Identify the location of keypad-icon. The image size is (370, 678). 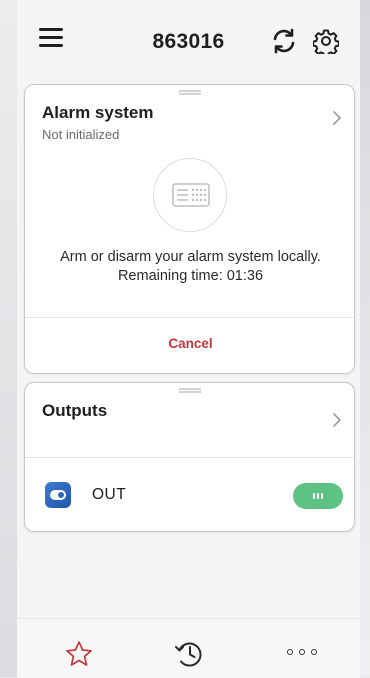
(190, 195).